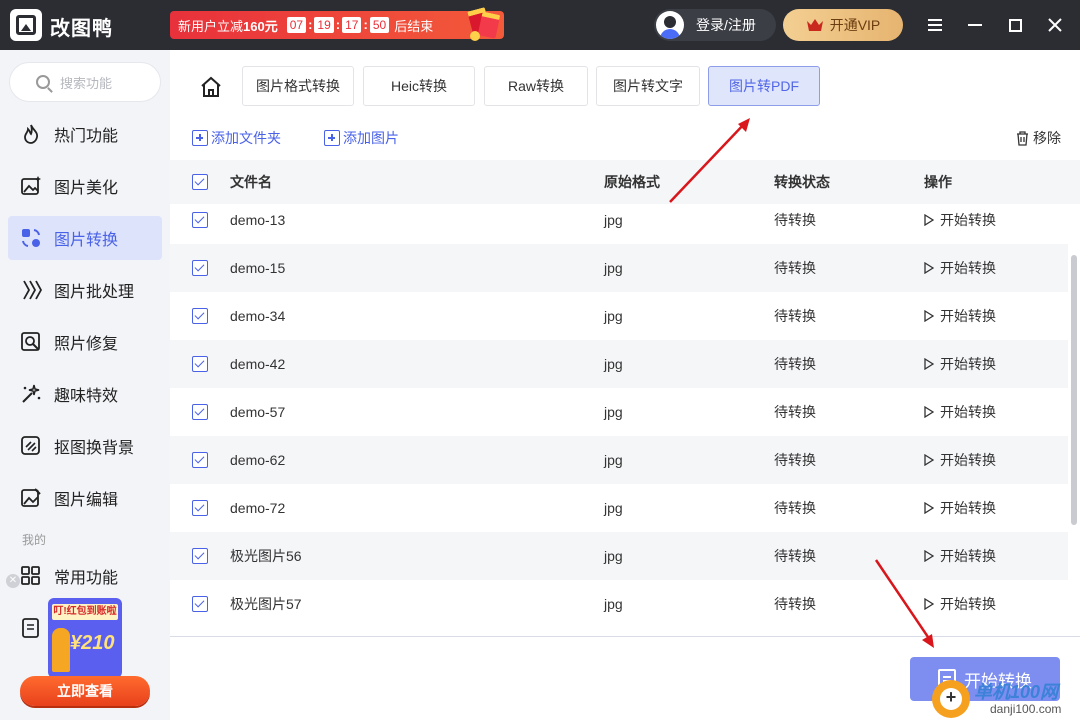 Image resolution: width=1080 pixels, height=720 pixels. What do you see at coordinates (1074, 390) in the screenshot?
I see `table-scrollbar` at bounding box center [1074, 390].